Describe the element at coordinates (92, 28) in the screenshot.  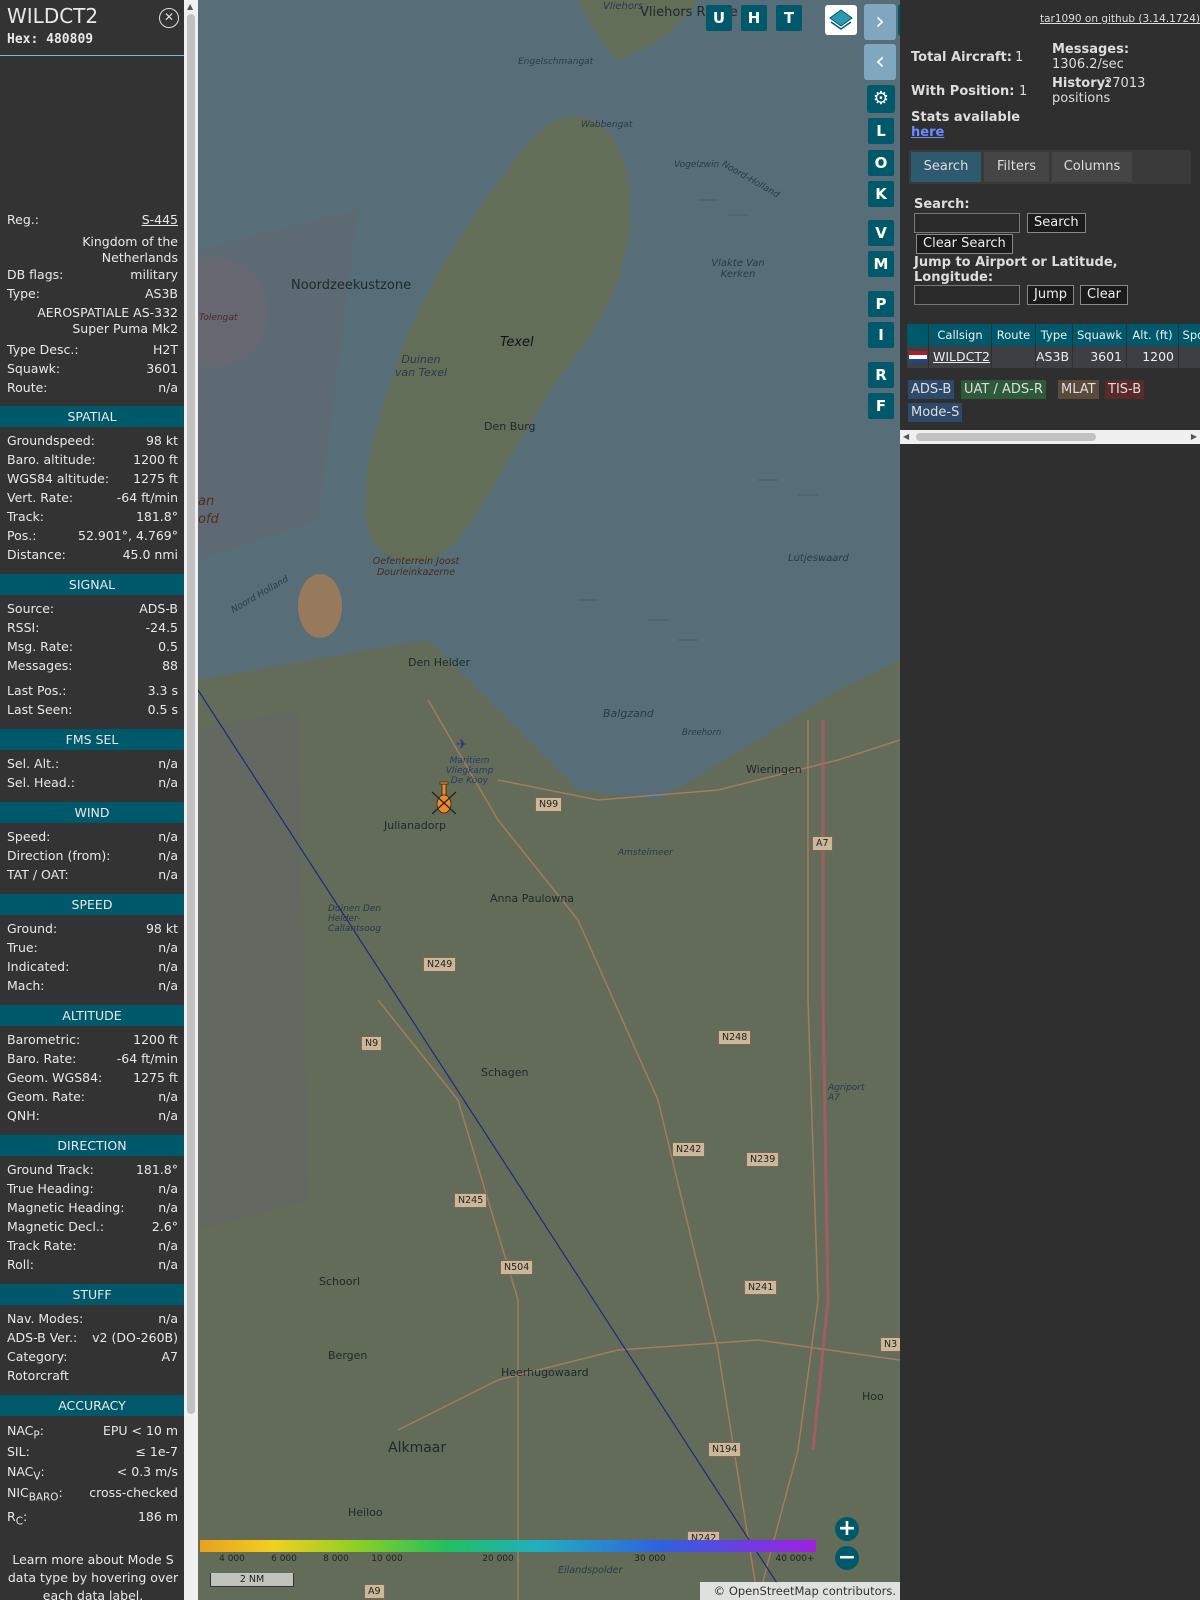
I see `info-header: WILDCT2 Hex: 480809 ✕` at that location.